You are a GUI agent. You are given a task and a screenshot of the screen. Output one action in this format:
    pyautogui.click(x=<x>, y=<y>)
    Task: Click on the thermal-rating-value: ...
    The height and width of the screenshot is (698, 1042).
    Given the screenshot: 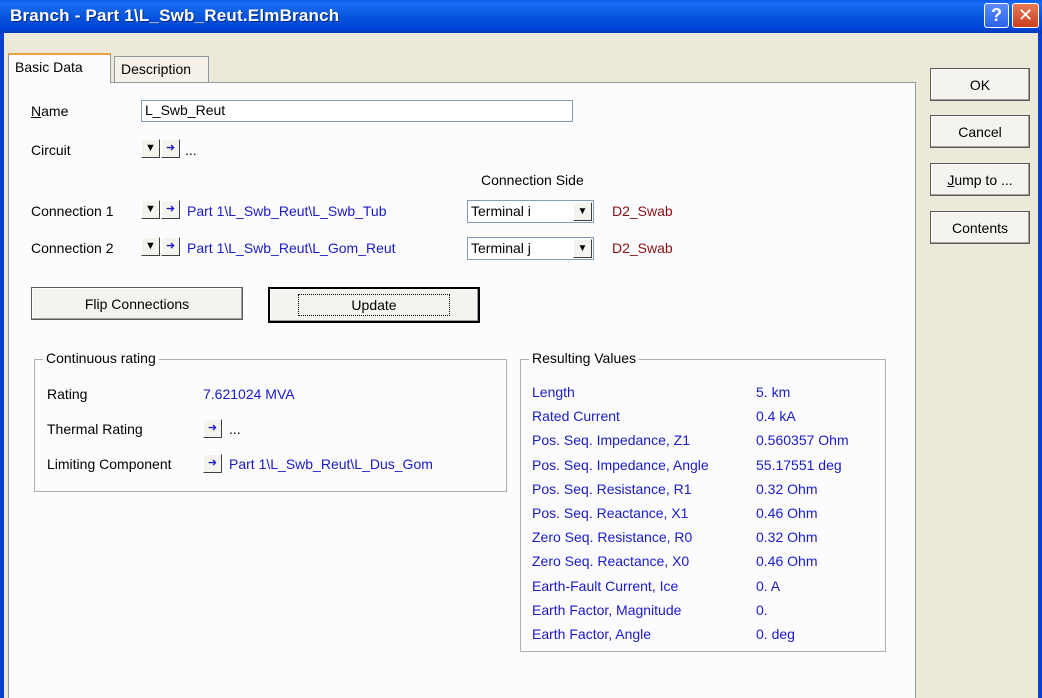 What is the action you would take?
    pyautogui.click(x=235, y=429)
    